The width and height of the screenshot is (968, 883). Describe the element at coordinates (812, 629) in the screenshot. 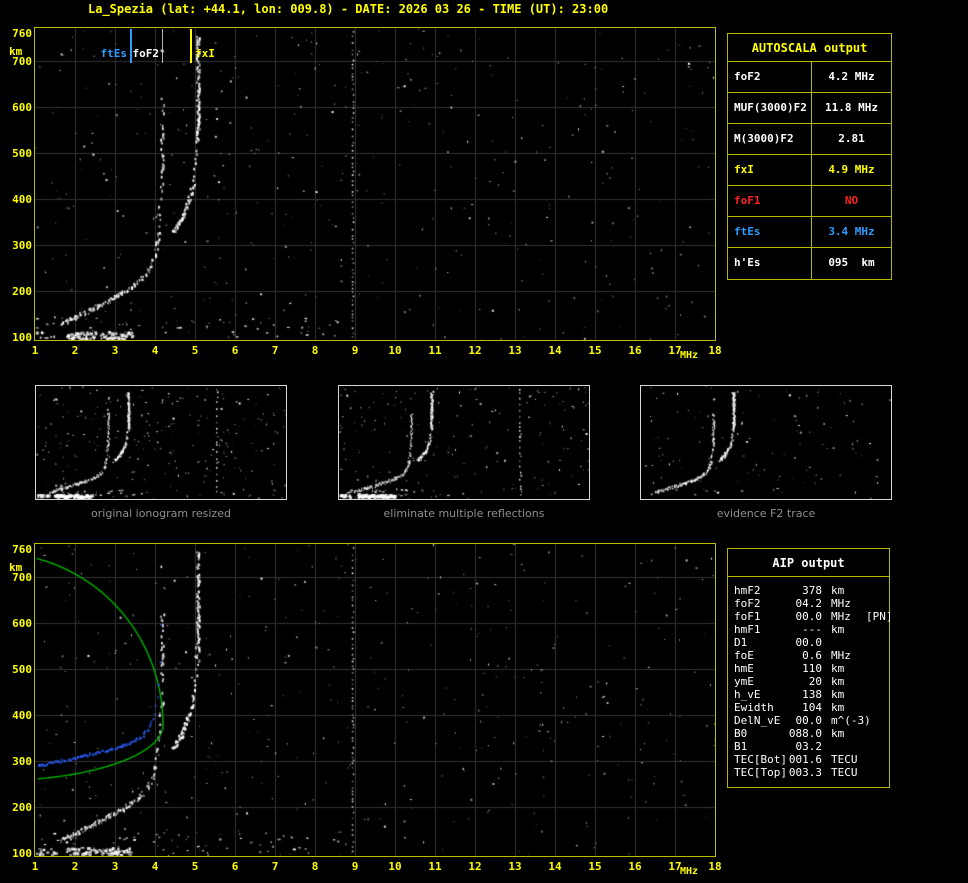

I see `aip-row-value: ---` at that location.